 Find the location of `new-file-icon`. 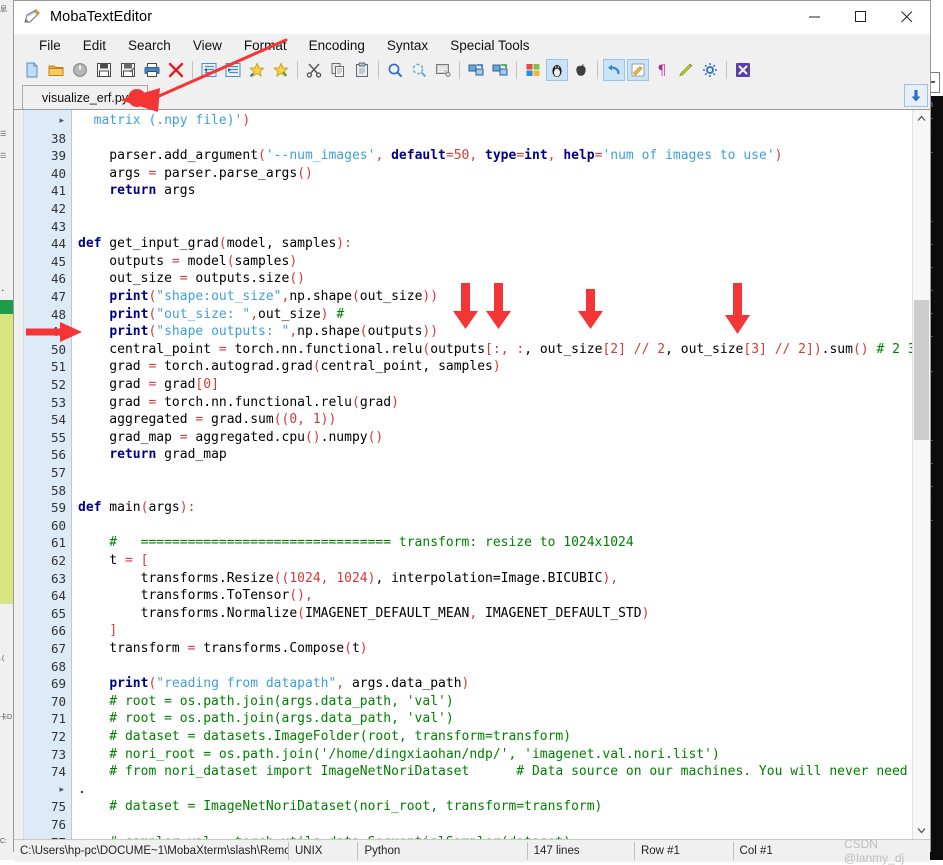

new-file-icon is located at coordinates (32, 70).